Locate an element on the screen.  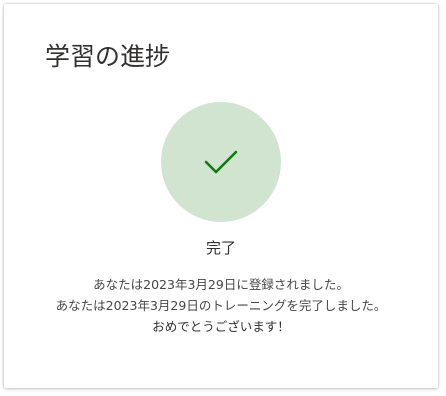
checkmark-icon is located at coordinates (221, 162).